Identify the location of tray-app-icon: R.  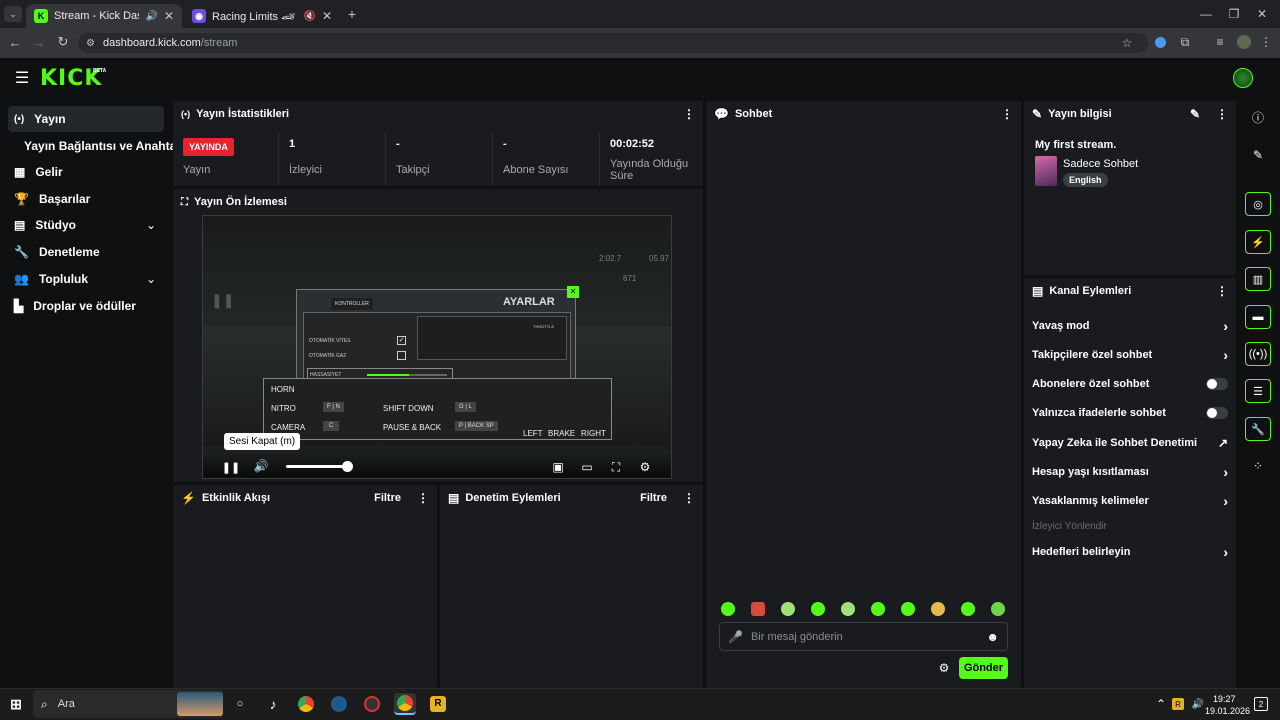
(1178, 704).